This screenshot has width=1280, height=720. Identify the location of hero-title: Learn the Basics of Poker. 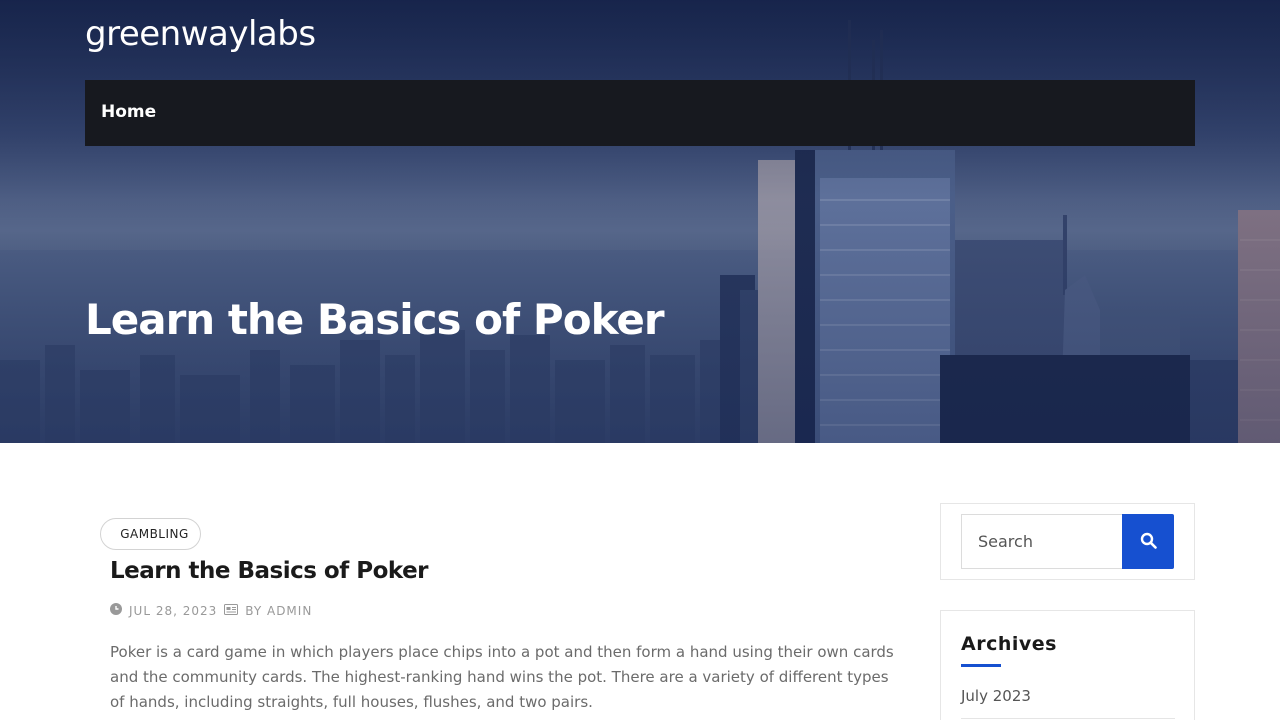
(375, 319).